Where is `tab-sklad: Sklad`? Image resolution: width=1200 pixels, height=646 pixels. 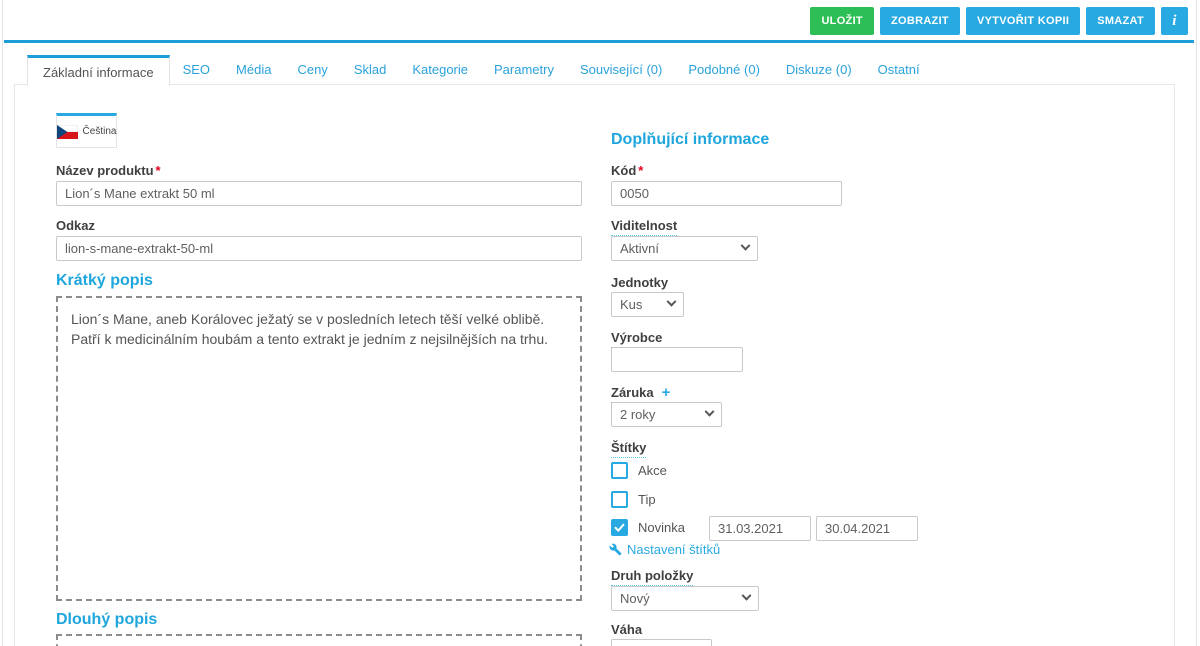 tab-sklad: Sklad is located at coordinates (370, 69).